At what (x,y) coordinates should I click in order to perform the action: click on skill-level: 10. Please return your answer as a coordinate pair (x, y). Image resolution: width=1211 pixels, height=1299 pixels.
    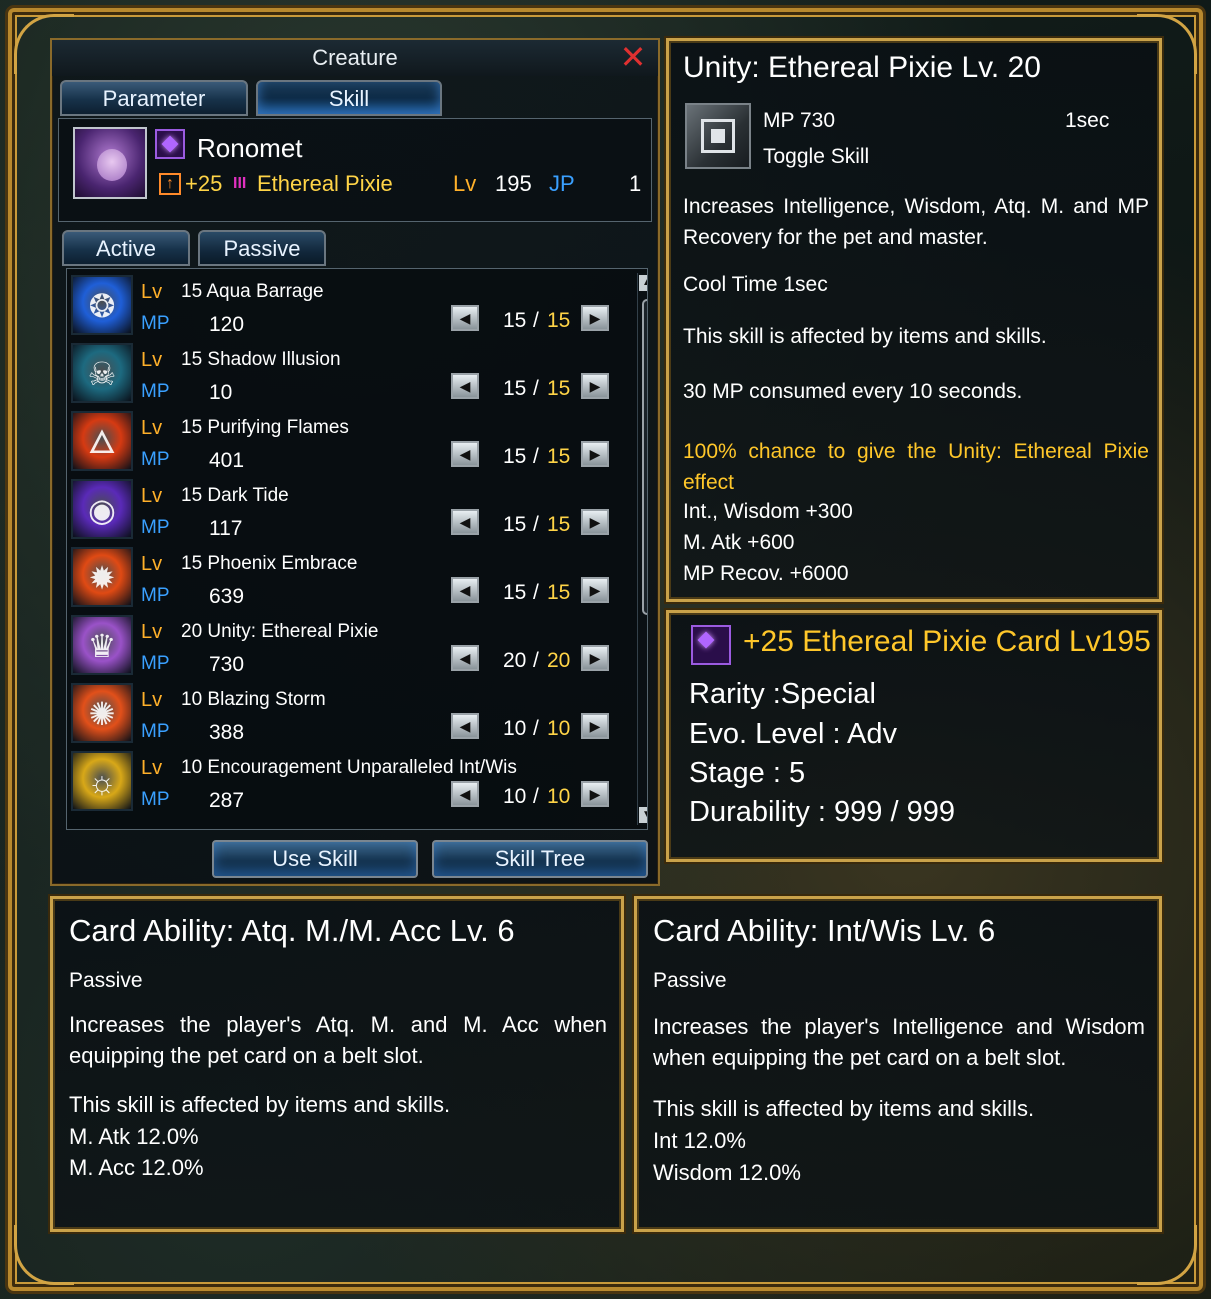
    Looking at the image, I should click on (192, 699).